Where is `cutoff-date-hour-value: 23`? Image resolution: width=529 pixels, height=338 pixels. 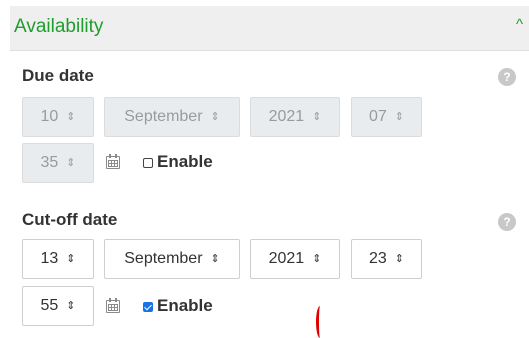
cutoff-date-hour-value: 23 is located at coordinates (377, 258).